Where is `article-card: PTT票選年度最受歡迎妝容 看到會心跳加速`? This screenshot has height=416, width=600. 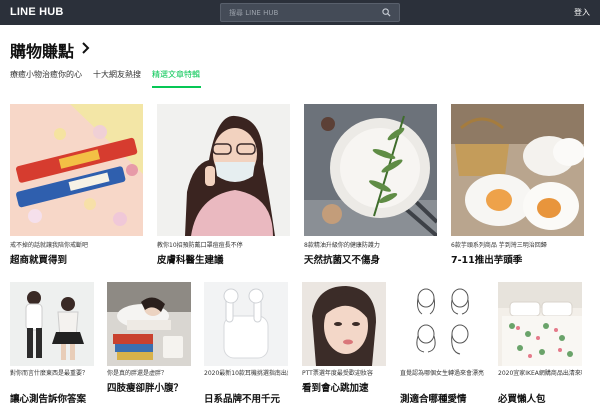 article-card: PTT票選年度最受歡迎妝容 看到會心跳加速 is located at coordinates (344, 346).